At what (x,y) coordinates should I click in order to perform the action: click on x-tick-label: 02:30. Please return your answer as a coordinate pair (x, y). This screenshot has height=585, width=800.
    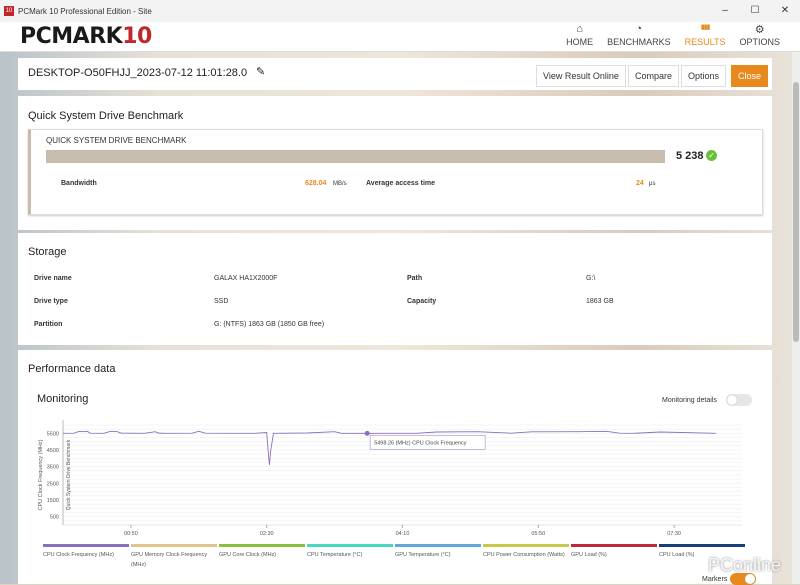
    Looking at the image, I should click on (267, 534).